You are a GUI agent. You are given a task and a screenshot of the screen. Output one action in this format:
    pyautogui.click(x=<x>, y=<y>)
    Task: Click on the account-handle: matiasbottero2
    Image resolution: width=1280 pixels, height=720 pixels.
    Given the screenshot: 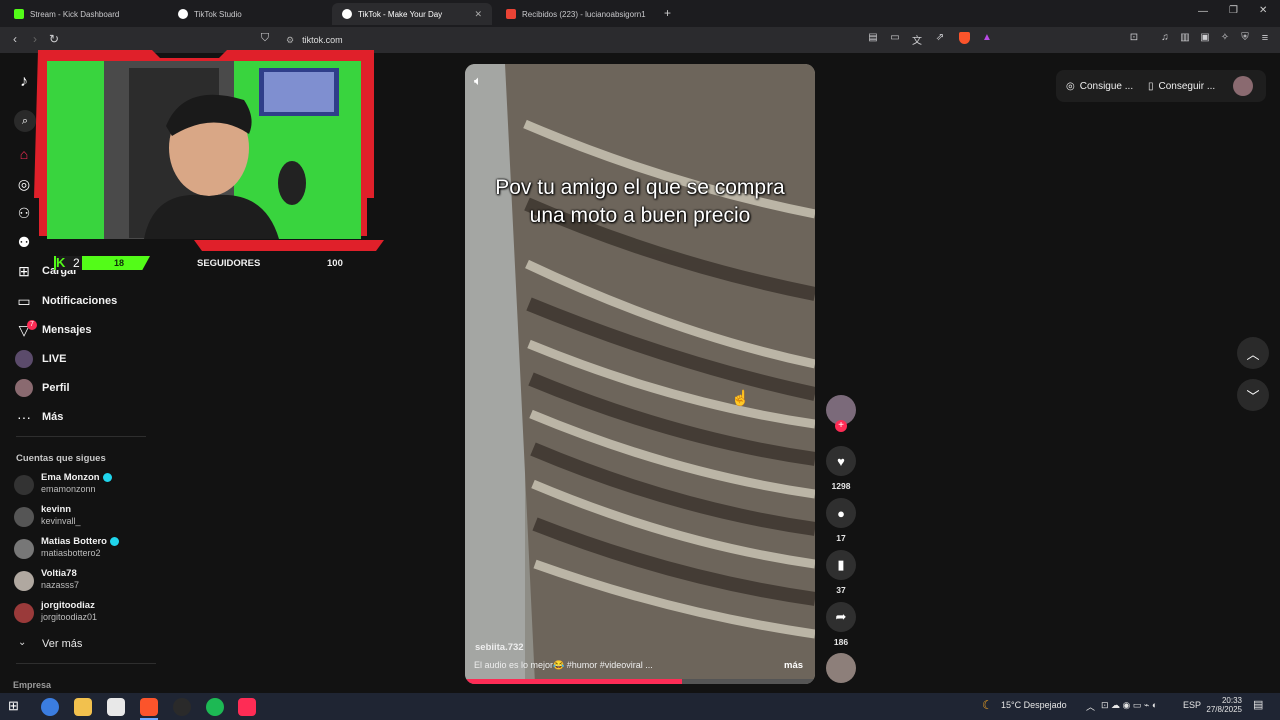 What is the action you would take?
    pyautogui.click(x=71, y=553)
    